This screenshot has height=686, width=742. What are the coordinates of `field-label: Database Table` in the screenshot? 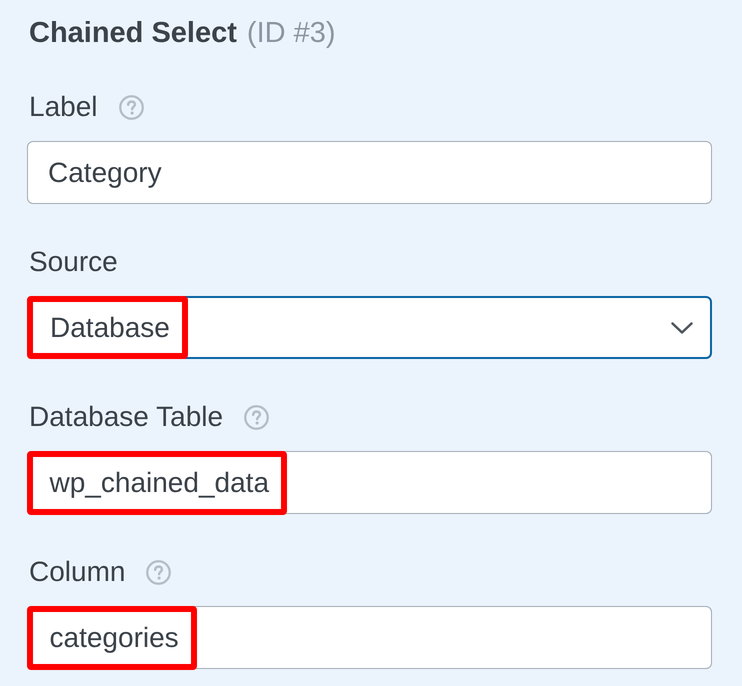 It's located at (126, 417).